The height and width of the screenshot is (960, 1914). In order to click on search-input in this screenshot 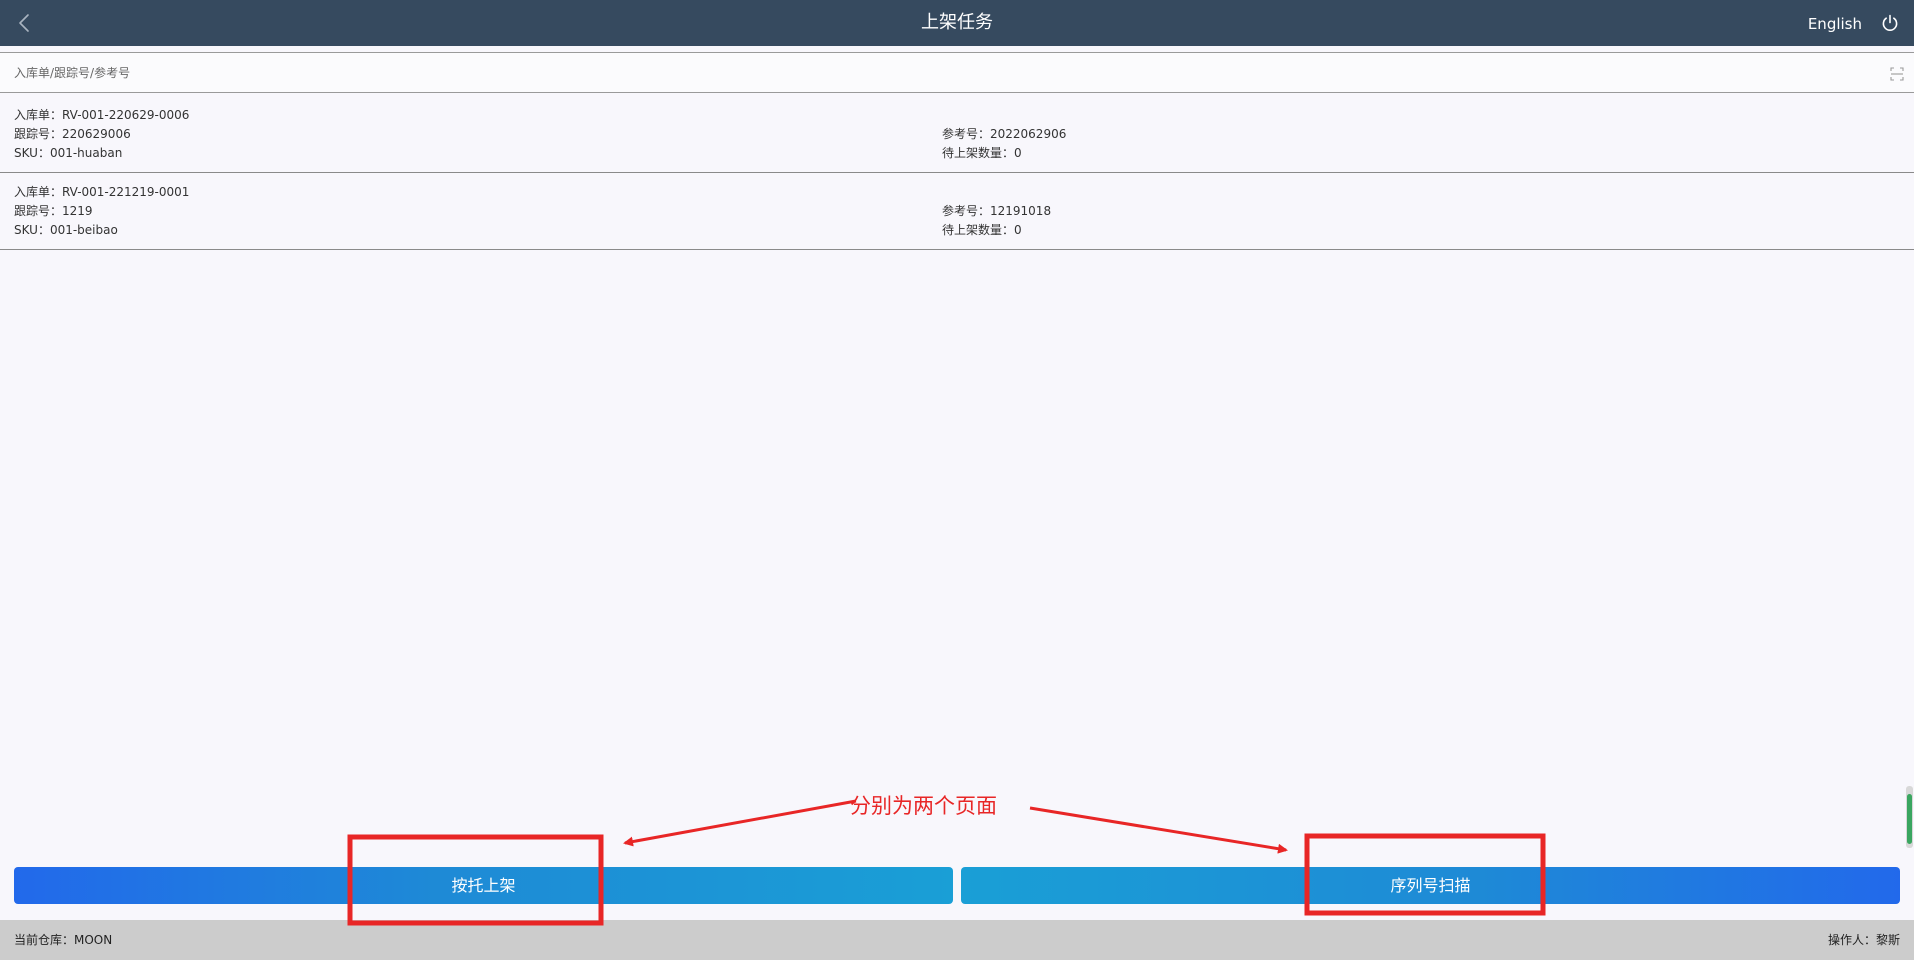, I will do `click(944, 72)`.